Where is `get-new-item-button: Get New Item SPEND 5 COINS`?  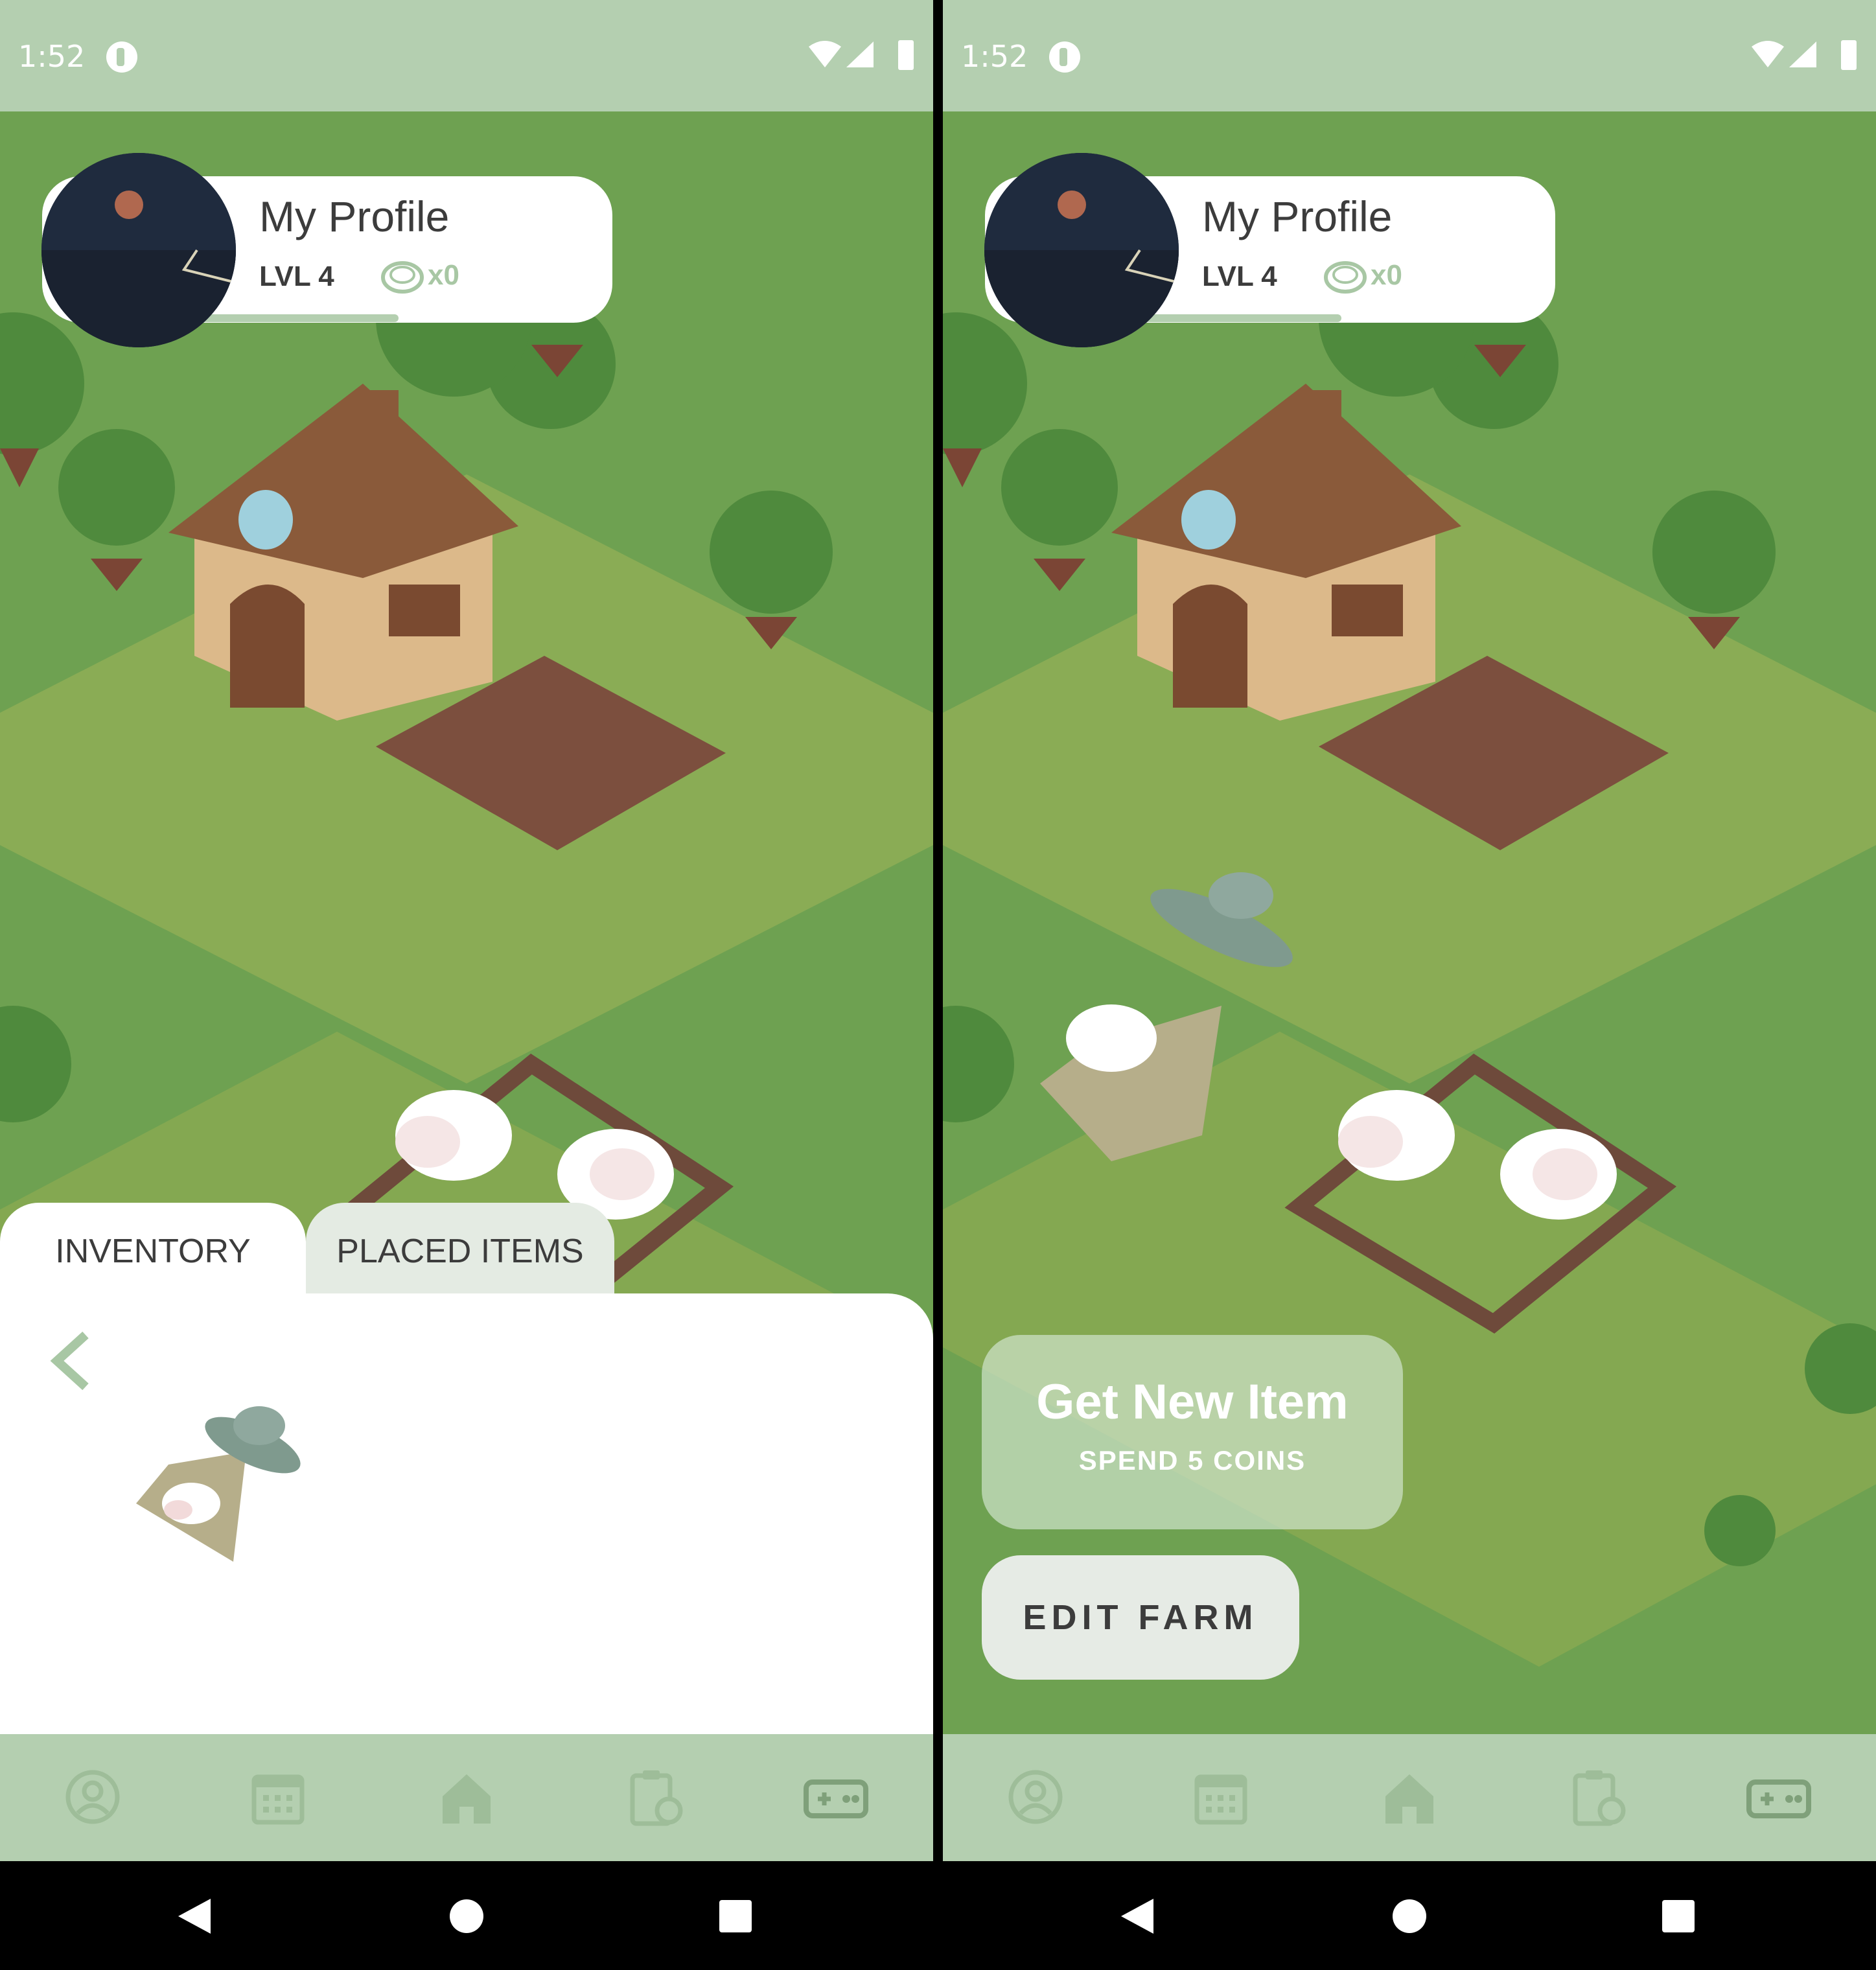
get-new-item-button: Get New Item SPEND 5 COINS is located at coordinates (1192, 1432).